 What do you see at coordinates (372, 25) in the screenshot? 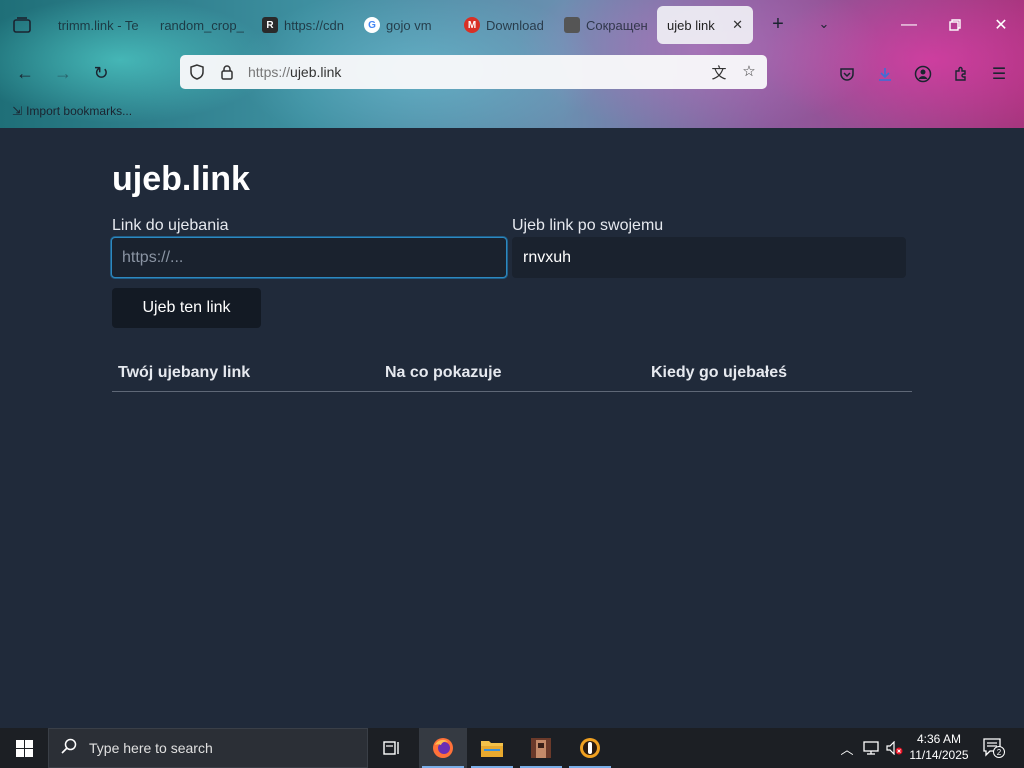
I see `google-favicon-icon: G` at bounding box center [372, 25].